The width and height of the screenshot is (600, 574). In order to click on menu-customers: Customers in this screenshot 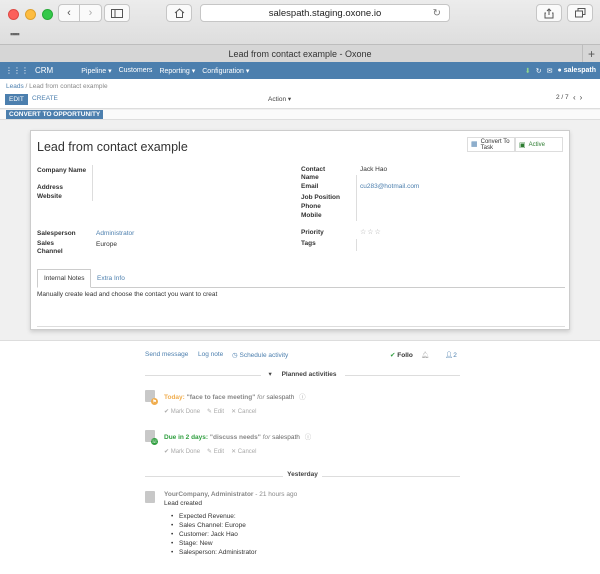, I will do `click(136, 71)`.